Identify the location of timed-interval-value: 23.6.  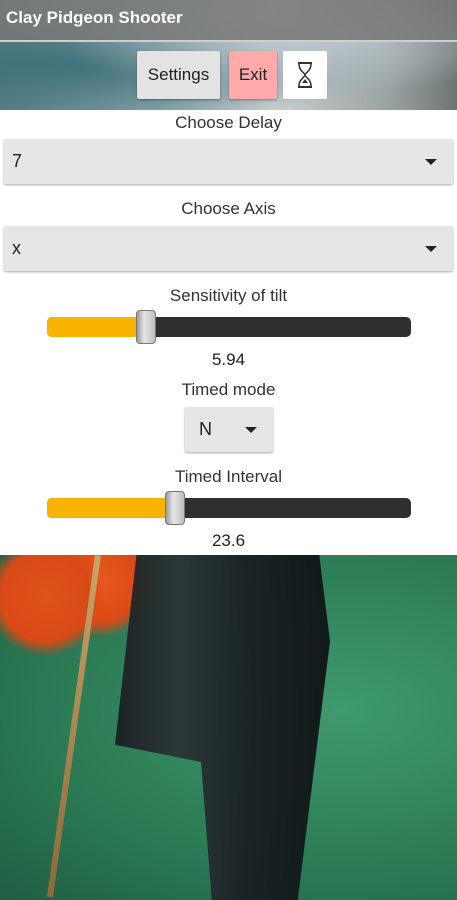
(228, 540).